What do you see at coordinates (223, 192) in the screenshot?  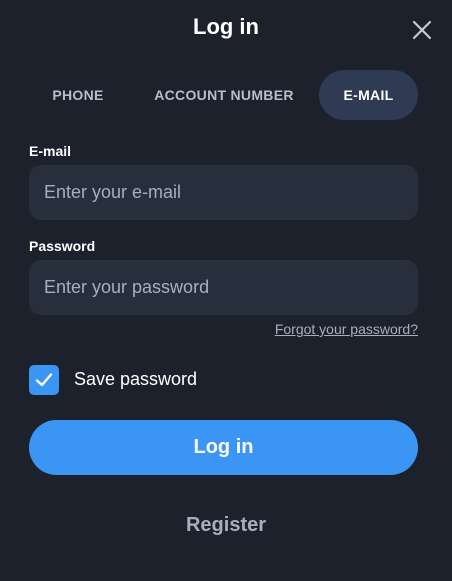 I see `email-input` at bounding box center [223, 192].